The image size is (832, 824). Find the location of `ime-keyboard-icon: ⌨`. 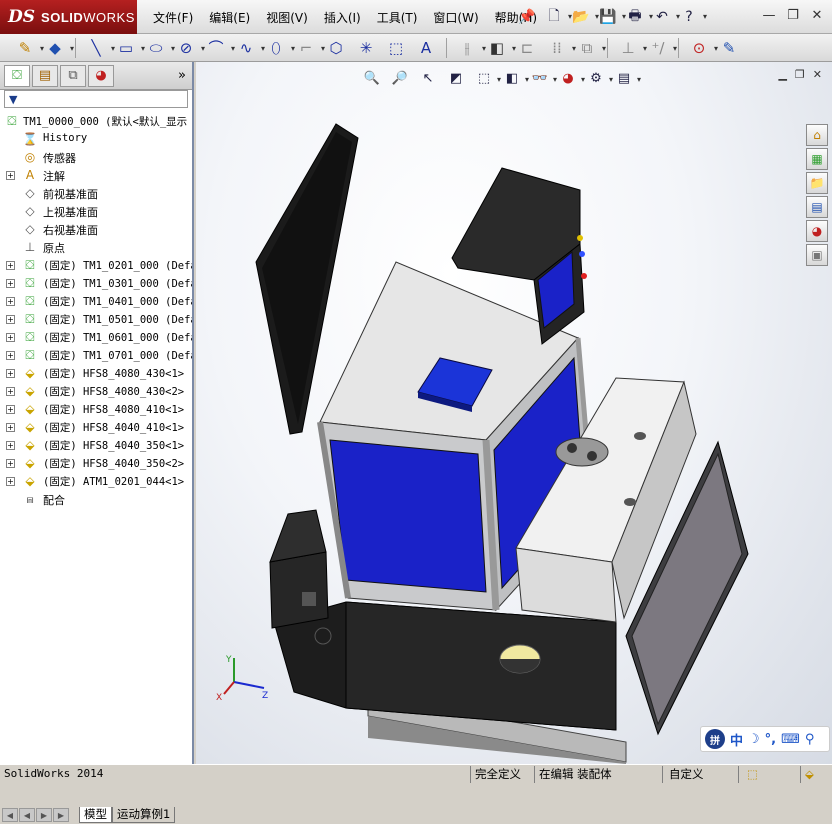

ime-keyboard-icon: ⌨ is located at coordinates (790, 739).